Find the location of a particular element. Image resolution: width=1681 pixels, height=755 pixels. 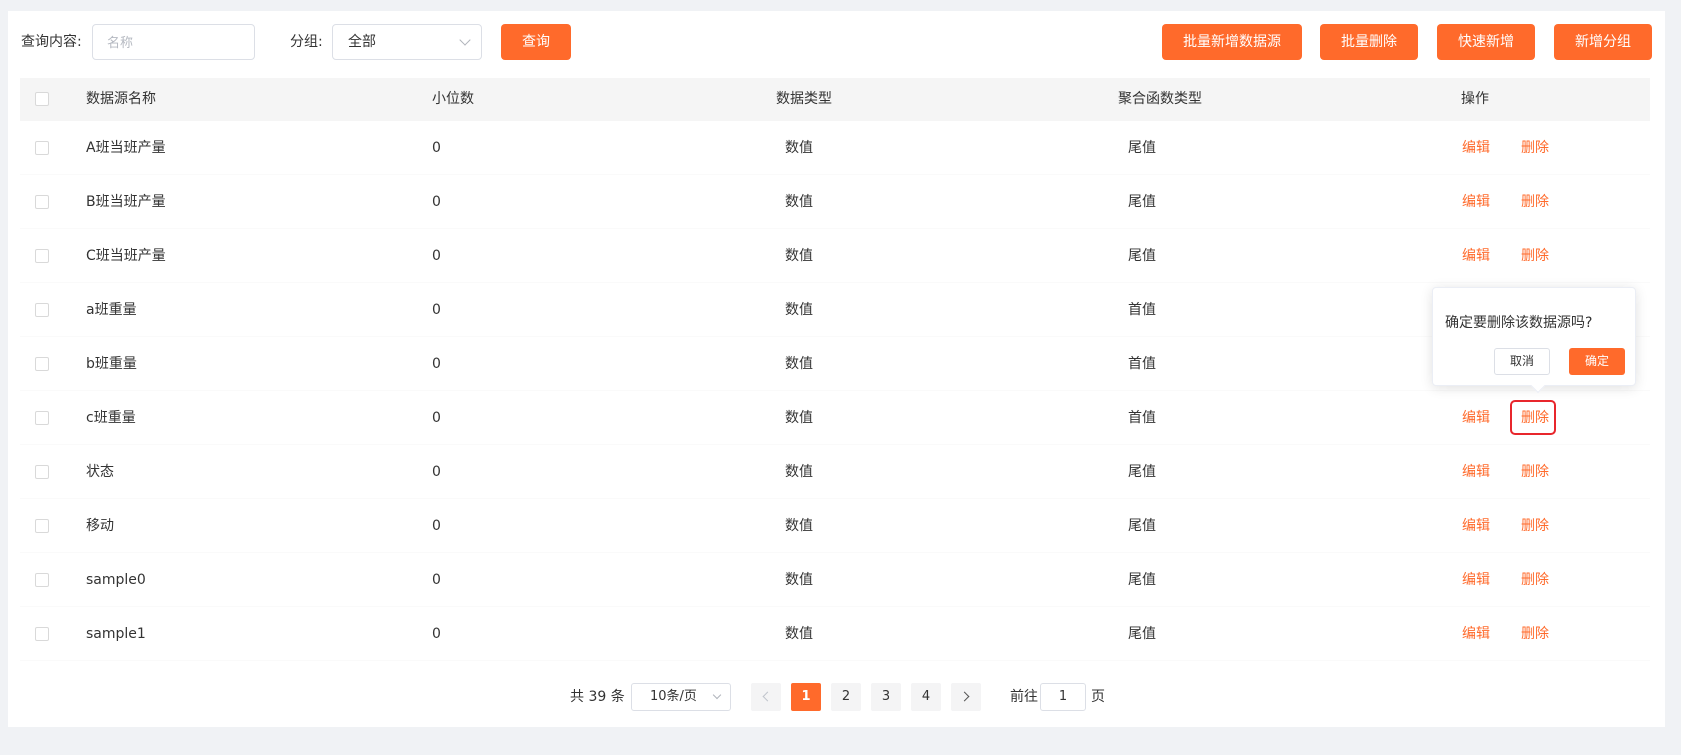

popconfirm-cancel-button: 取消 is located at coordinates (1522, 361).